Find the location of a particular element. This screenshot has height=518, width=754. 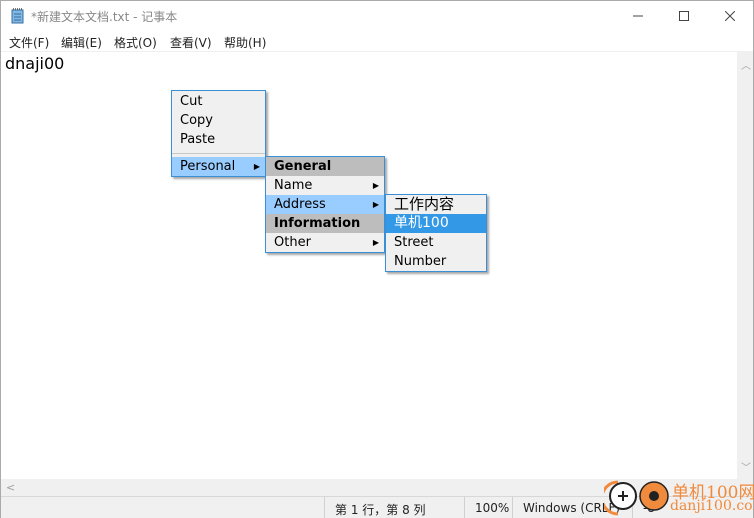

menu-item-work-content: 工作内容 is located at coordinates (436, 204).